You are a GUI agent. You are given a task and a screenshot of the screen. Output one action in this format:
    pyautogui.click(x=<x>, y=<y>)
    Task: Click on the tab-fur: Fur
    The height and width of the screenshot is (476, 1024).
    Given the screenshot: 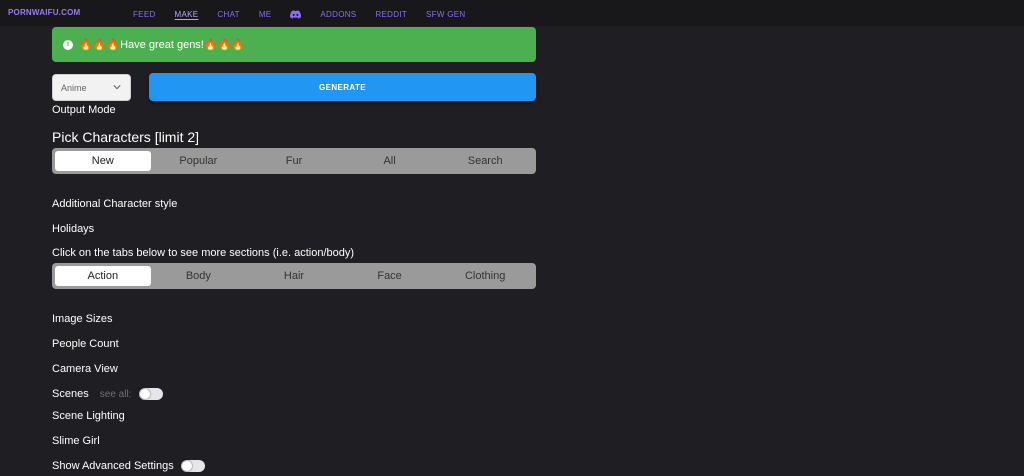 What is the action you would take?
    pyautogui.click(x=294, y=161)
    